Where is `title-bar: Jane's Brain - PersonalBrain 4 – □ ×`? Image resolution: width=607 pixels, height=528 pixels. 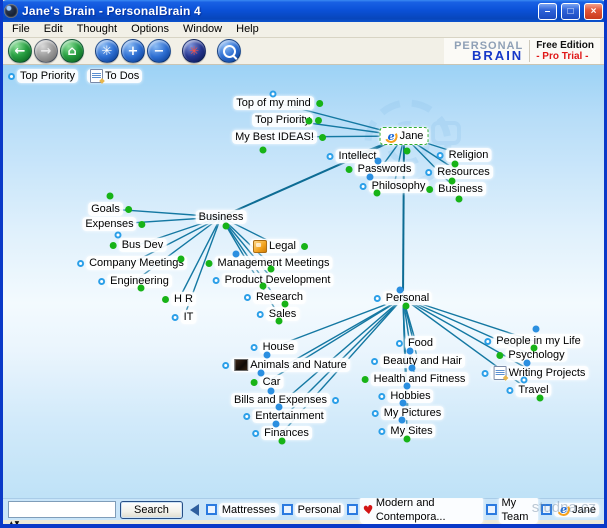 title-bar: Jane's Brain - PersonalBrain 4 – □ × is located at coordinates (303, 11).